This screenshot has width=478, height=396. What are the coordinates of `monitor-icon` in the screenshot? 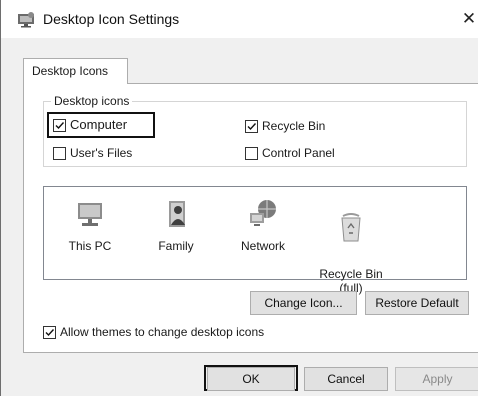 It's located at (90, 214).